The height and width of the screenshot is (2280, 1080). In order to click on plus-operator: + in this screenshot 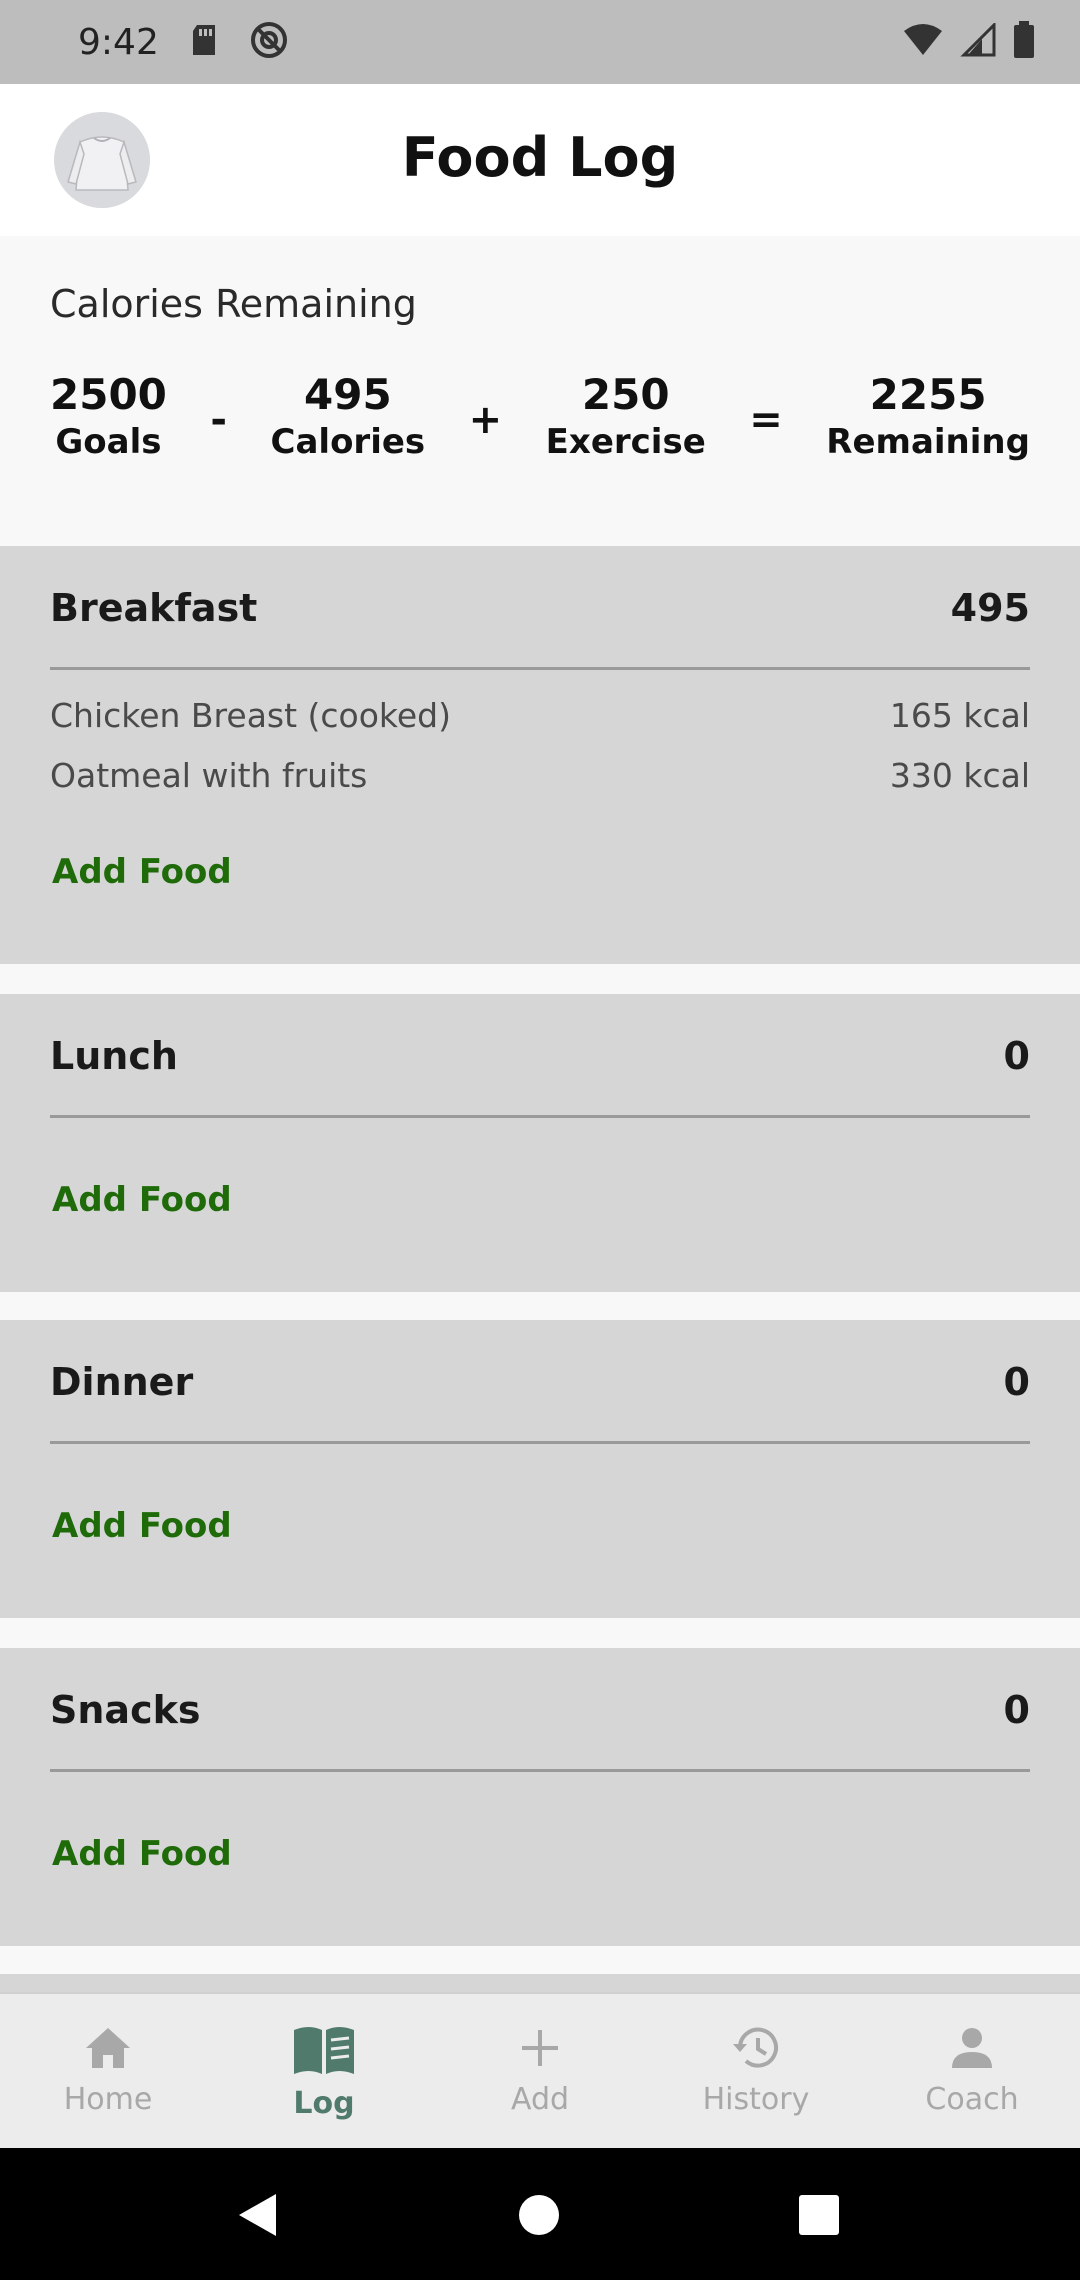, I will do `click(485, 420)`.